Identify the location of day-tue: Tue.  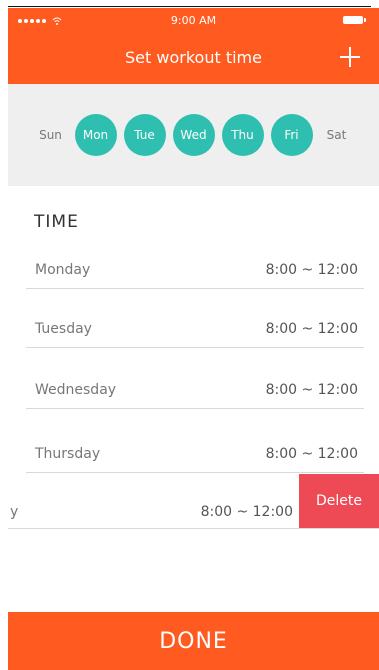
(144, 135).